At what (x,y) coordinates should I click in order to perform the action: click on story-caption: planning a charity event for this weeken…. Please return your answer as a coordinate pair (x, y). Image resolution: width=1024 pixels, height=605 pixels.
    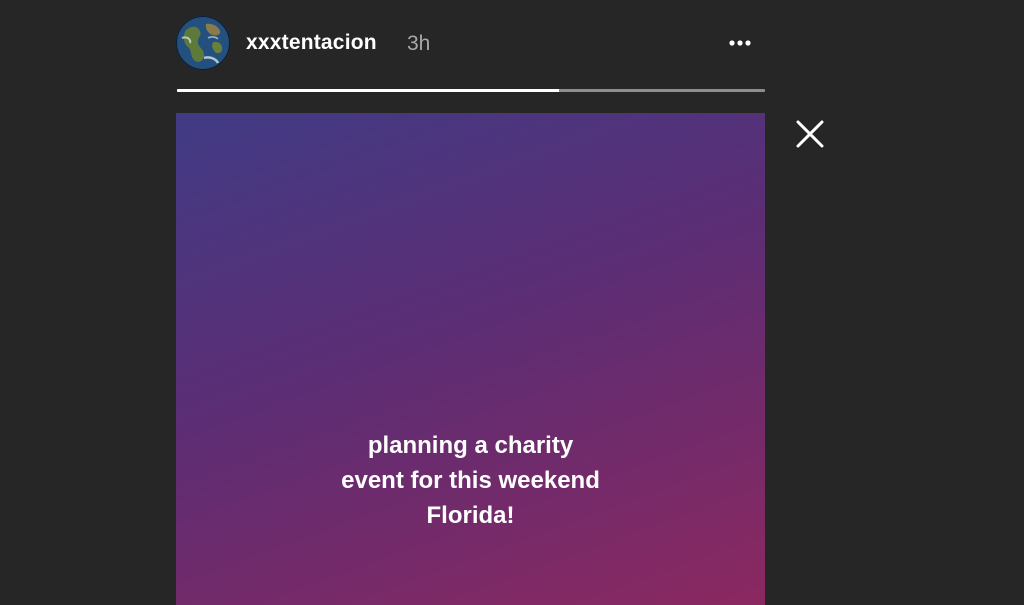
    Looking at the image, I should click on (470, 480).